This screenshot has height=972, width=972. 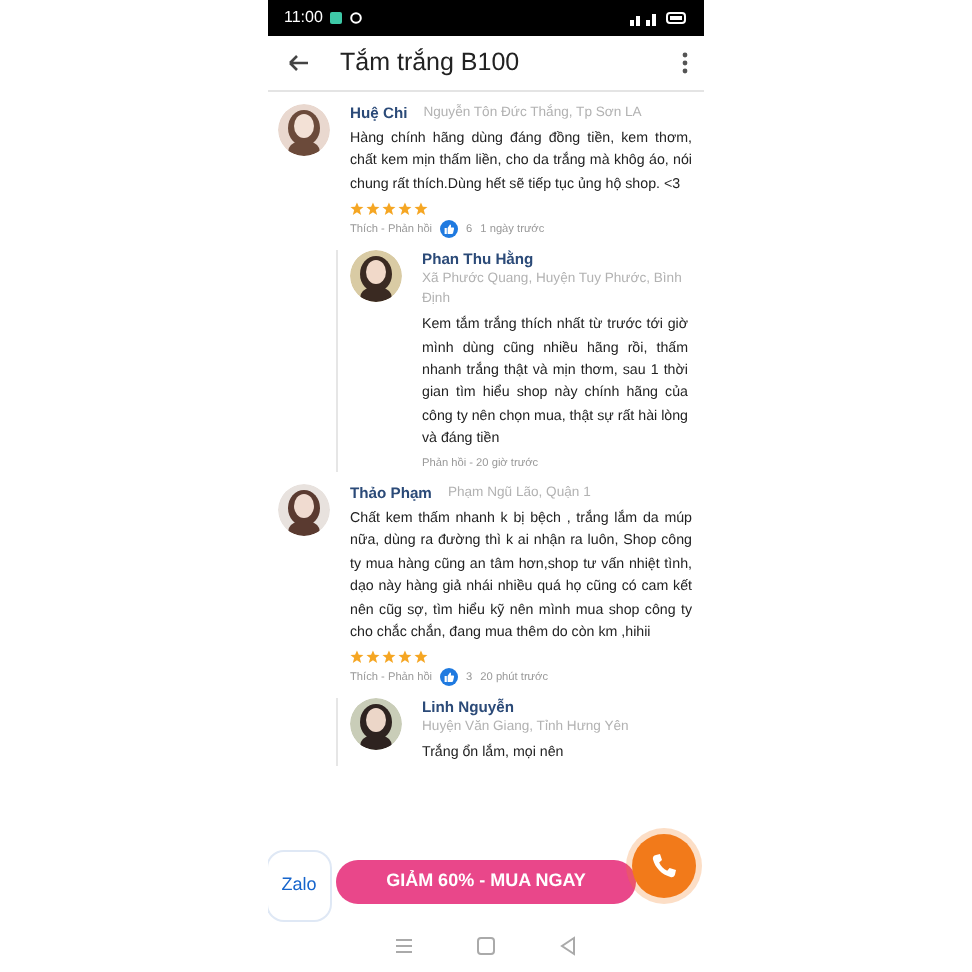 What do you see at coordinates (299, 886) in the screenshot?
I see `zalo-button: Zalo` at bounding box center [299, 886].